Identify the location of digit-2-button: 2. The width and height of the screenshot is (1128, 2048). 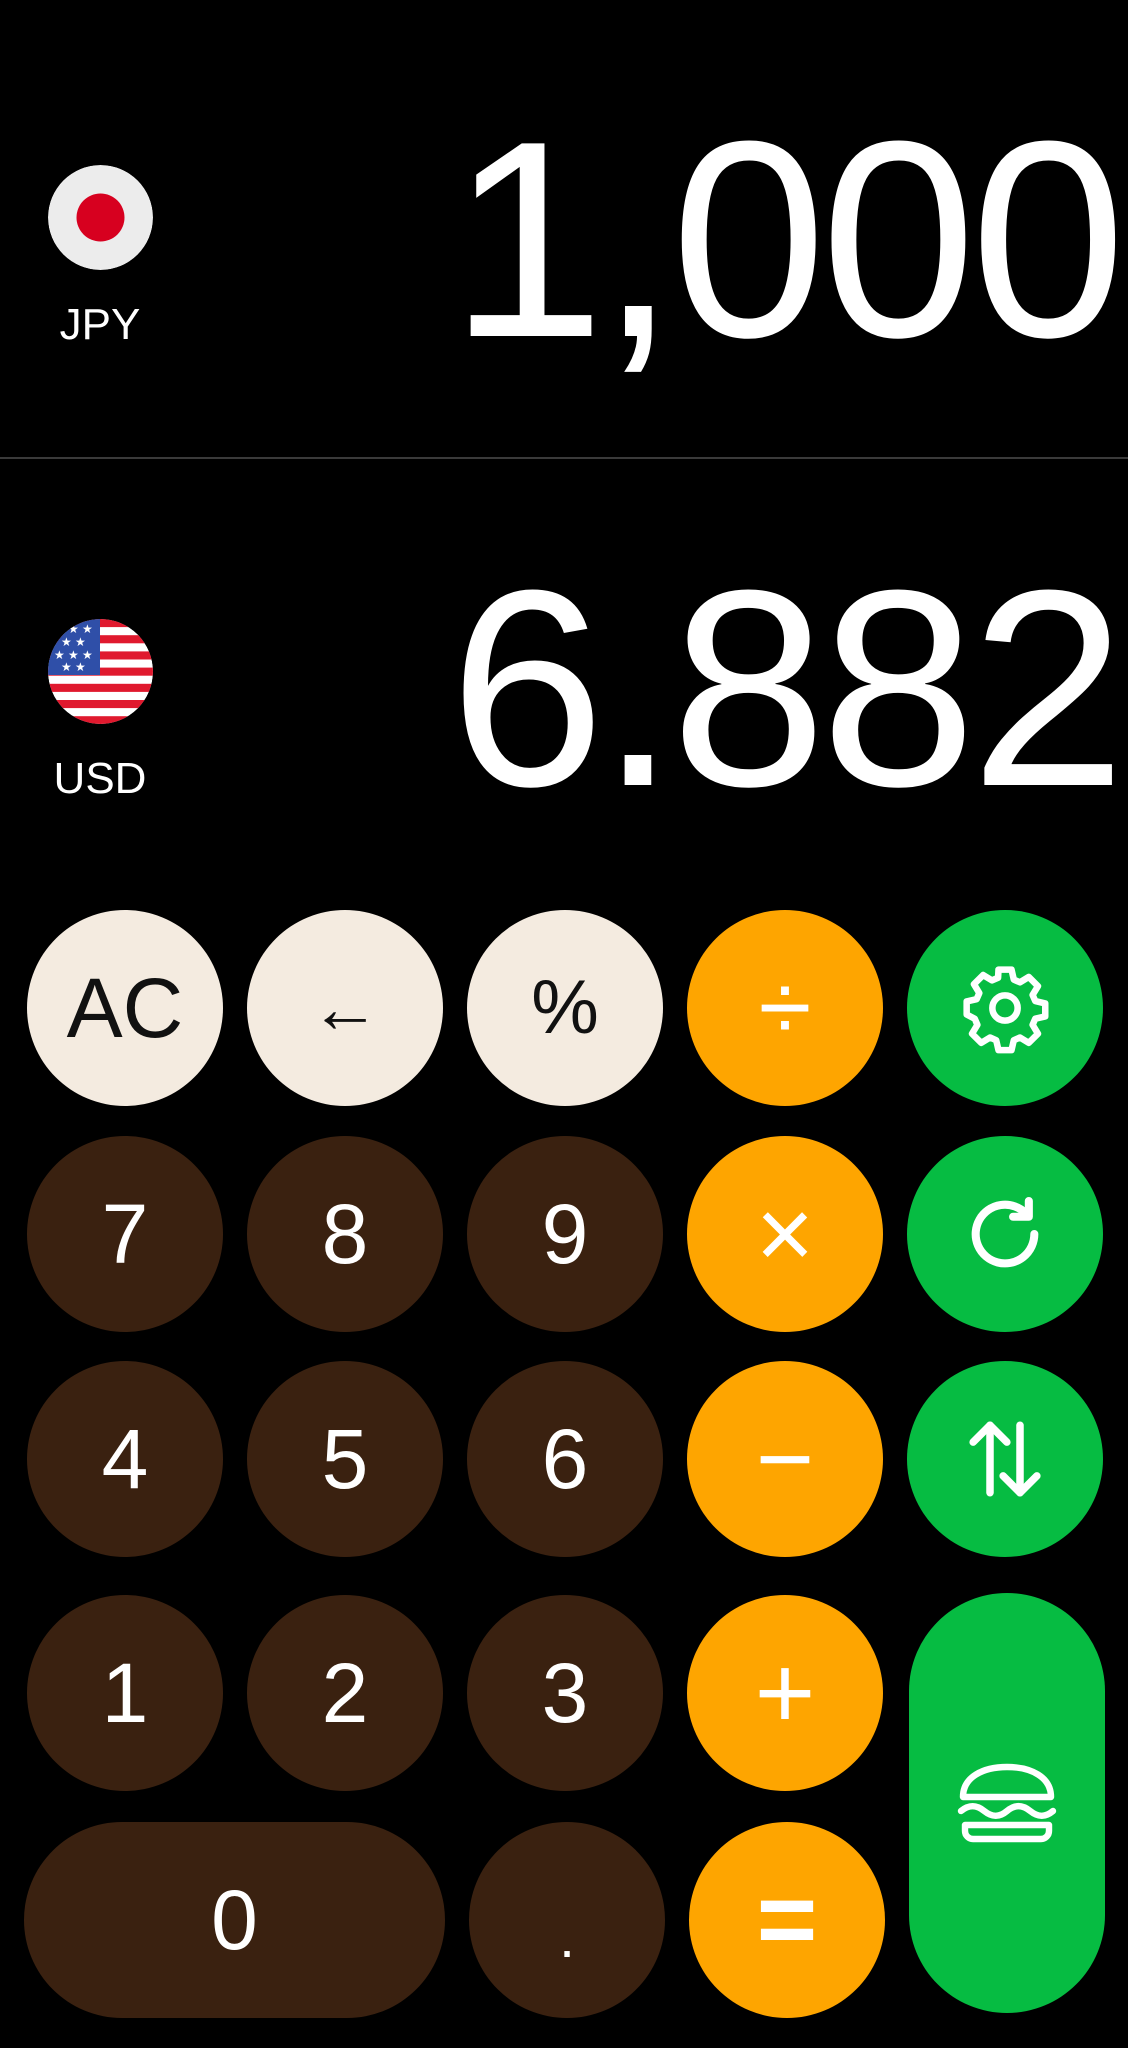
(345, 1693).